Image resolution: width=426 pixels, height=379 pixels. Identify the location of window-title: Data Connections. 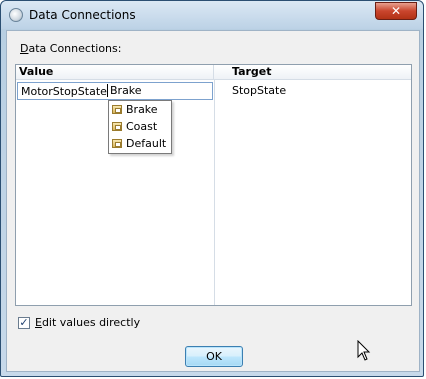
(82, 15).